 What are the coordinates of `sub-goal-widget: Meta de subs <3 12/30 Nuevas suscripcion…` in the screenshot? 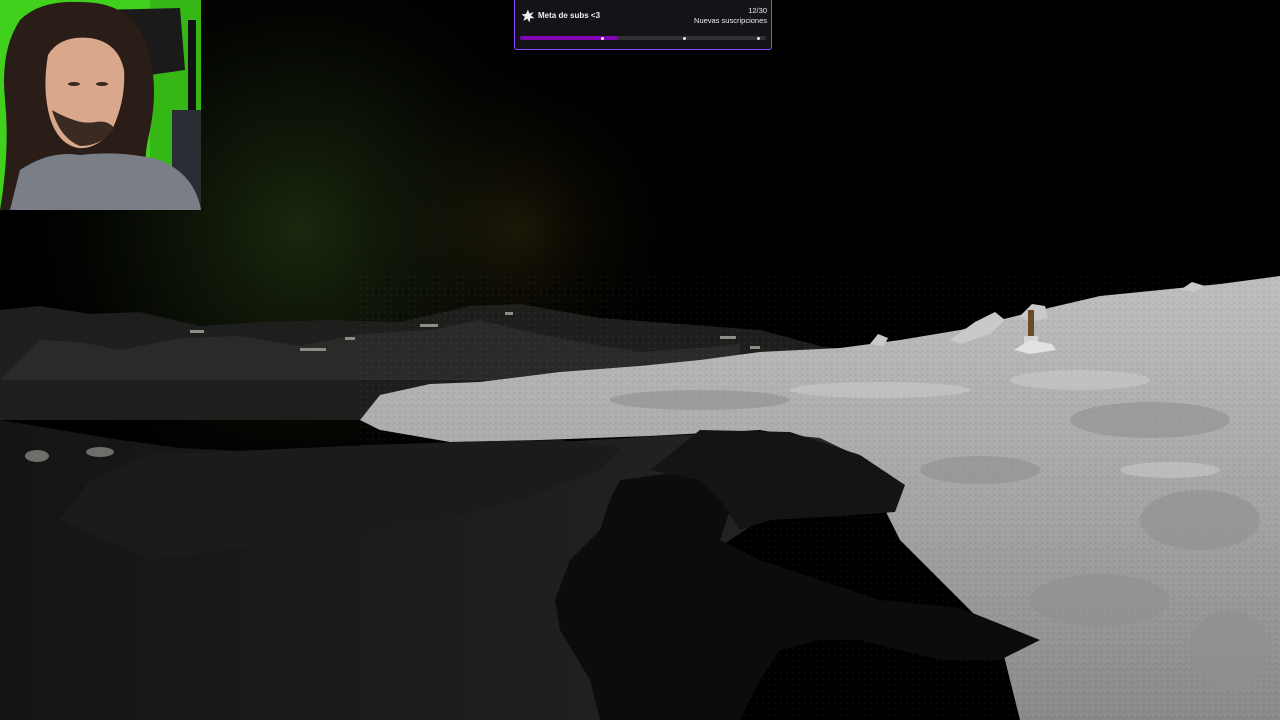 It's located at (643, 25).